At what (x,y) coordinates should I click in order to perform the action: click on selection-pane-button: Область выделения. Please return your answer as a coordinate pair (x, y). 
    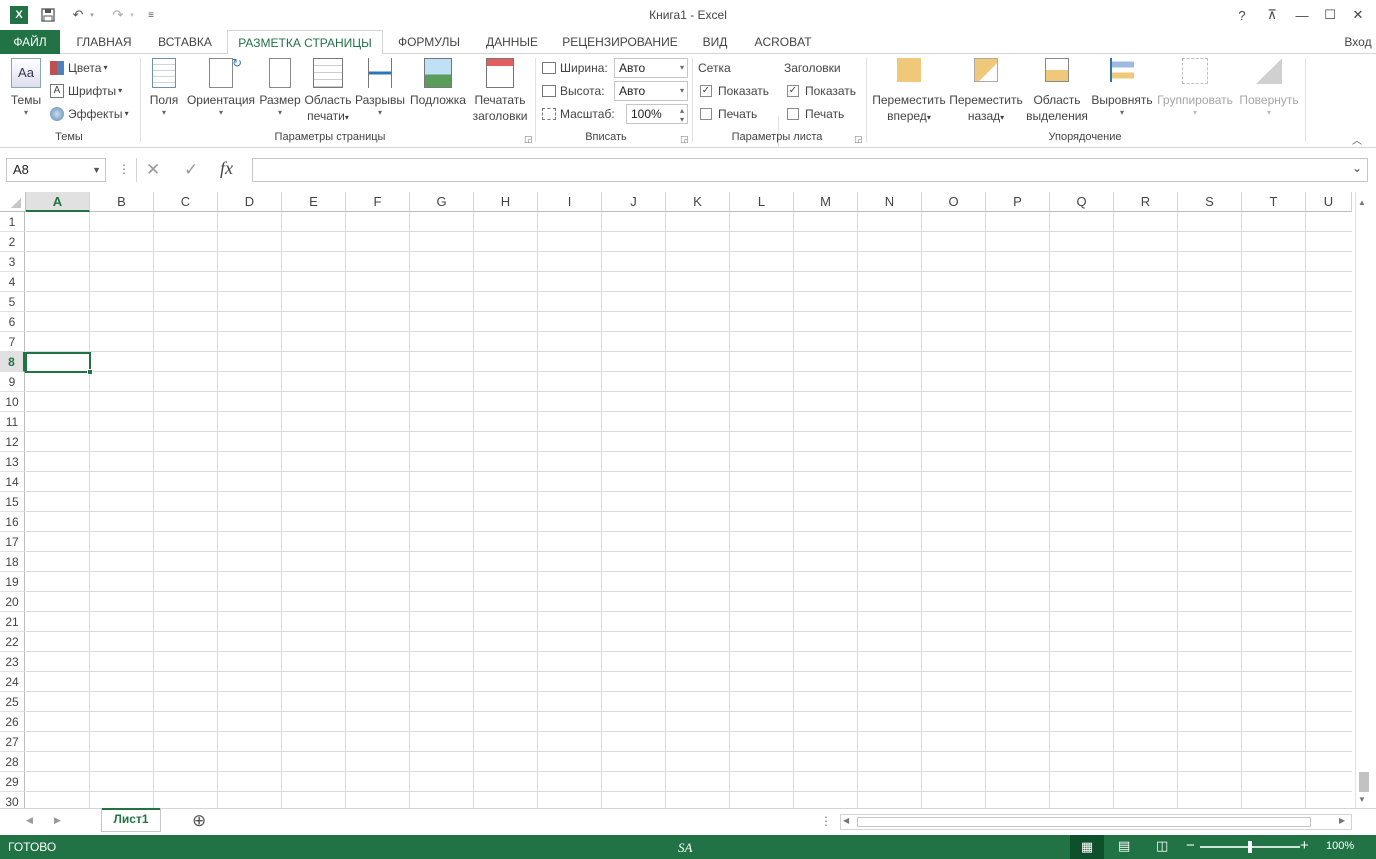
    Looking at the image, I should click on (1057, 91).